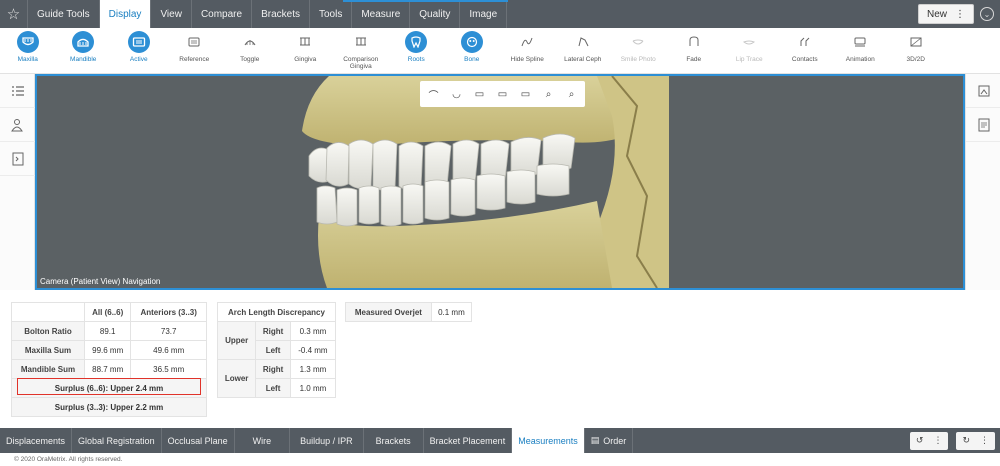 The height and width of the screenshot is (466, 1000). Describe the element at coordinates (17, 91) in the screenshot. I see `list-icon` at that location.